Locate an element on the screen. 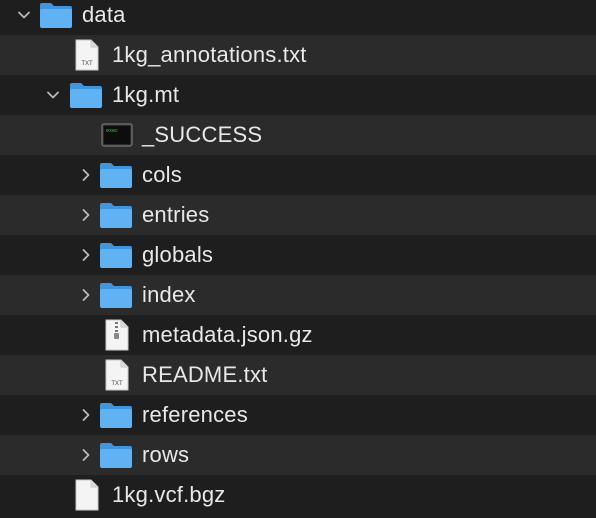 The width and height of the screenshot is (596, 518). tree-row-label: index is located at coordinates (169, 294).